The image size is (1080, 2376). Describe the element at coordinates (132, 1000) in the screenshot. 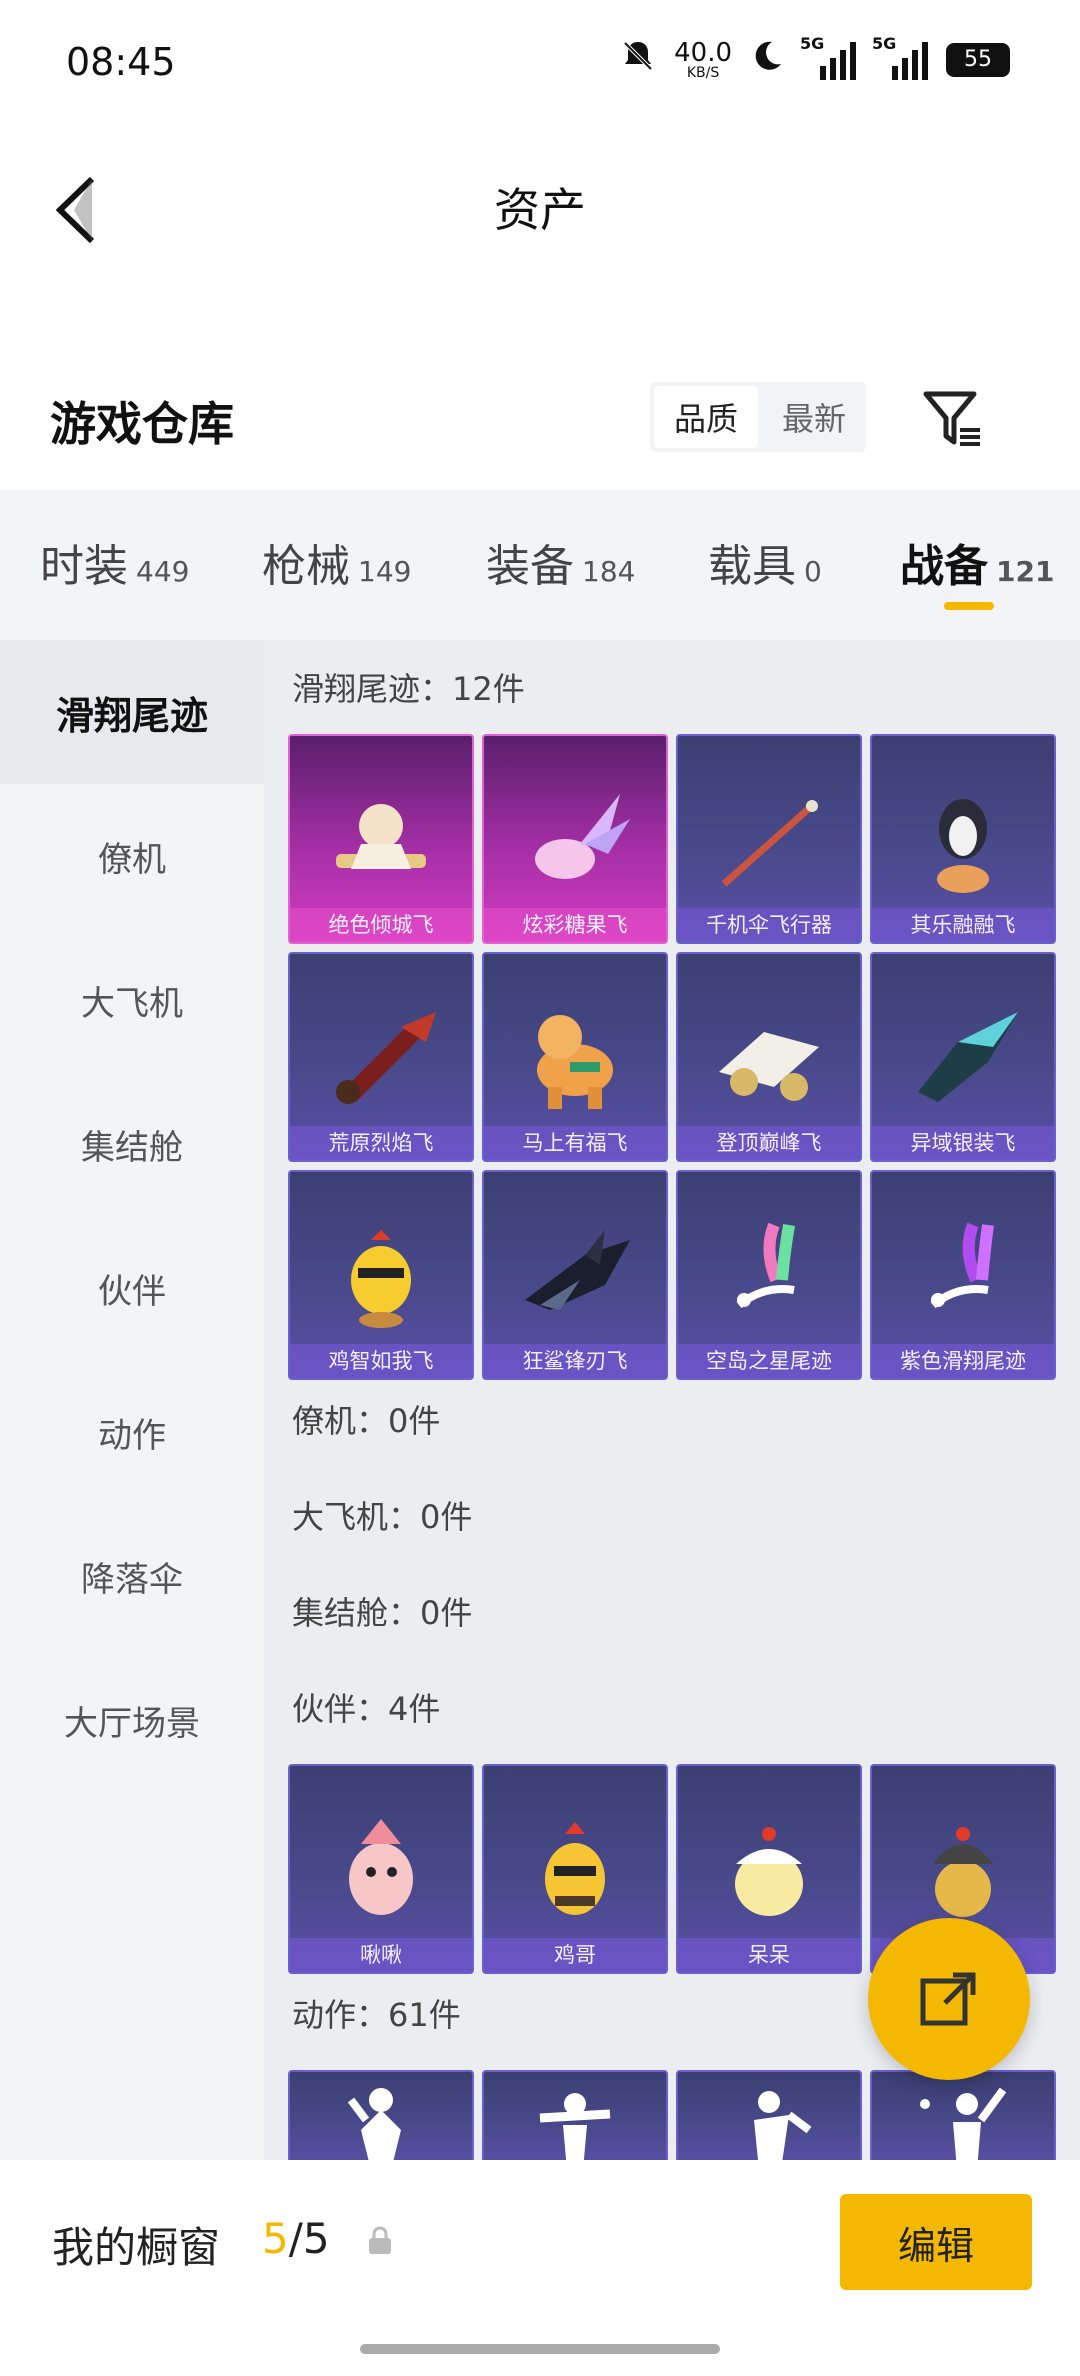

I see `sidebar-item-big-plane: 大飞机` at that location.